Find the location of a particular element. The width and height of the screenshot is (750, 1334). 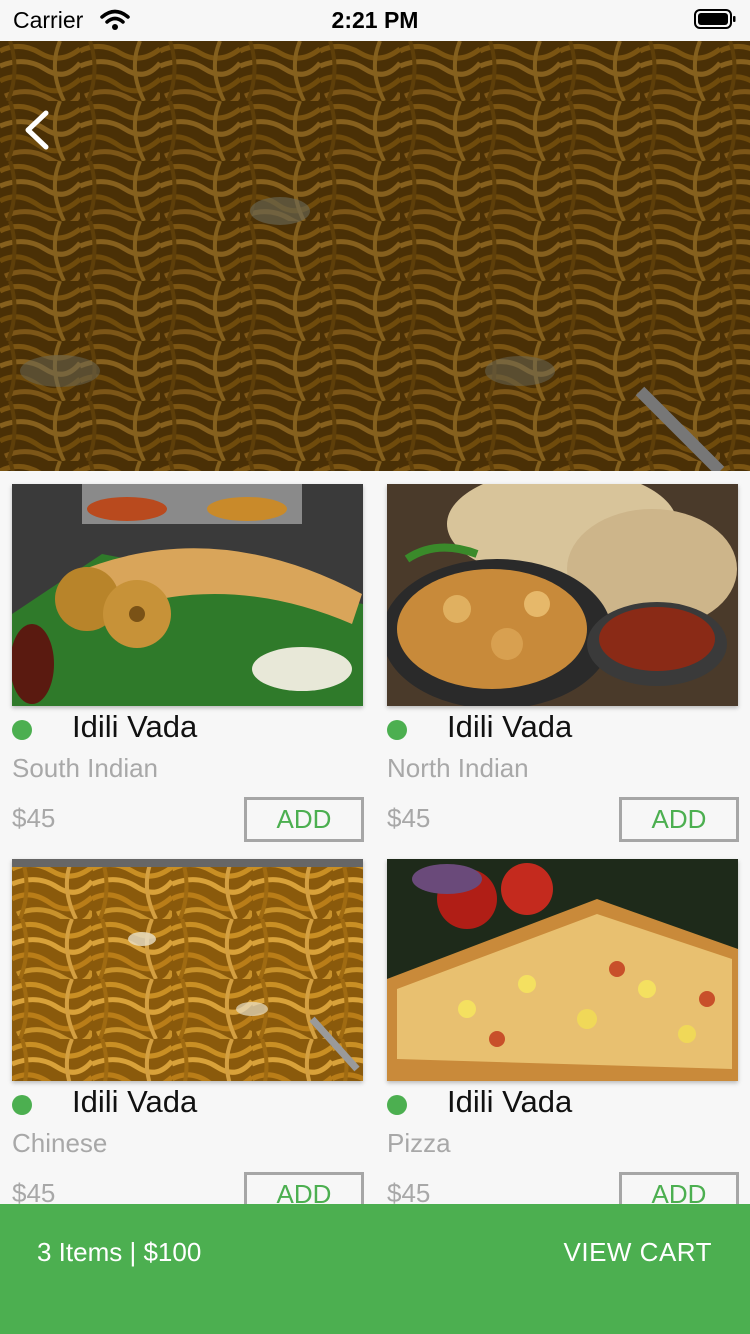

noodles-photo is located at coordinates (187, 970).